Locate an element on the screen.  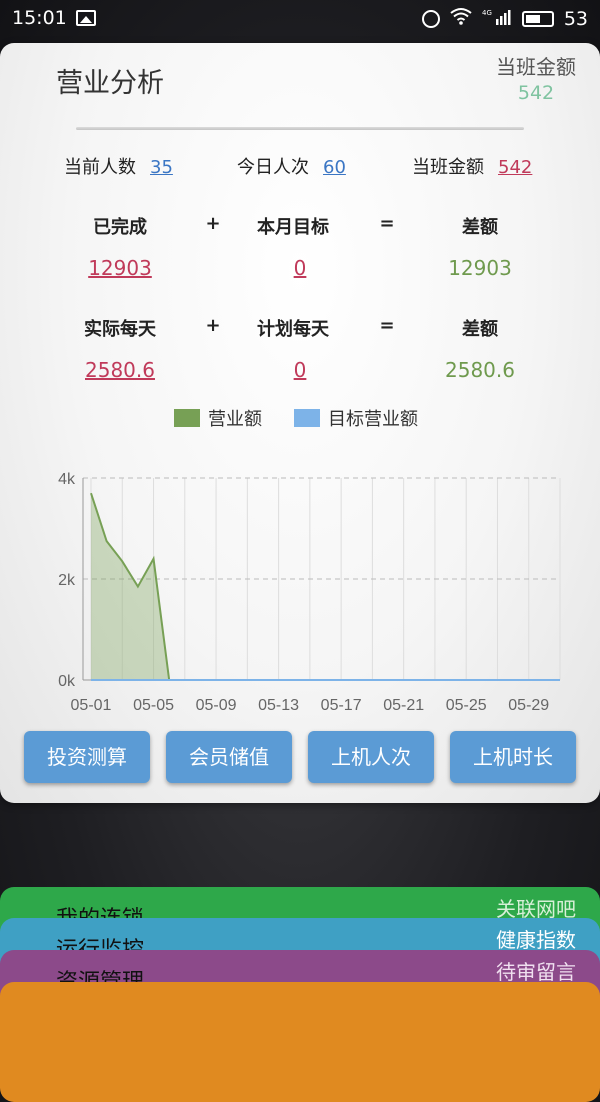
legend-item-target: 目标营业额 is located at coordinates (356, 418).